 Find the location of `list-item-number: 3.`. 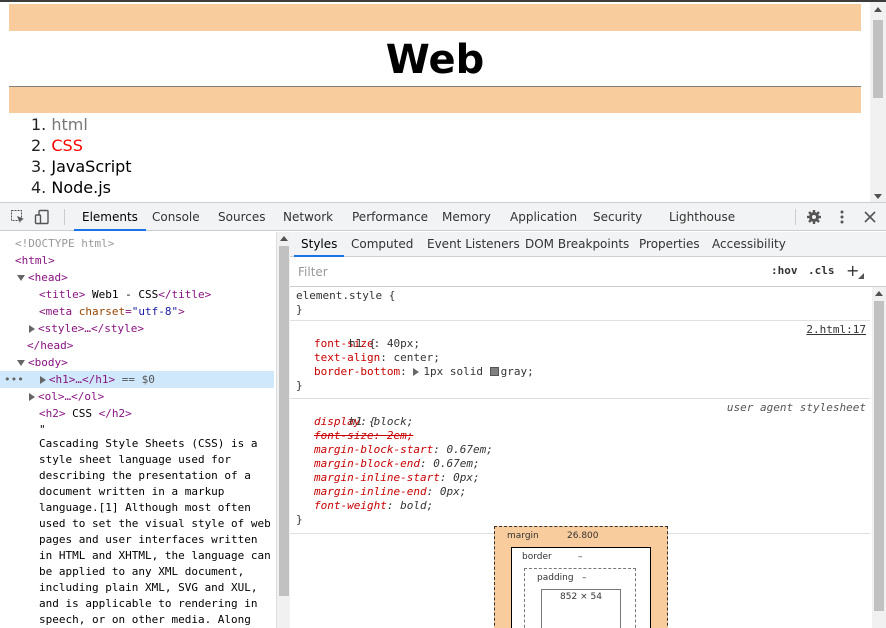

list-item-number: 3. is located at coordinates (39, 166).